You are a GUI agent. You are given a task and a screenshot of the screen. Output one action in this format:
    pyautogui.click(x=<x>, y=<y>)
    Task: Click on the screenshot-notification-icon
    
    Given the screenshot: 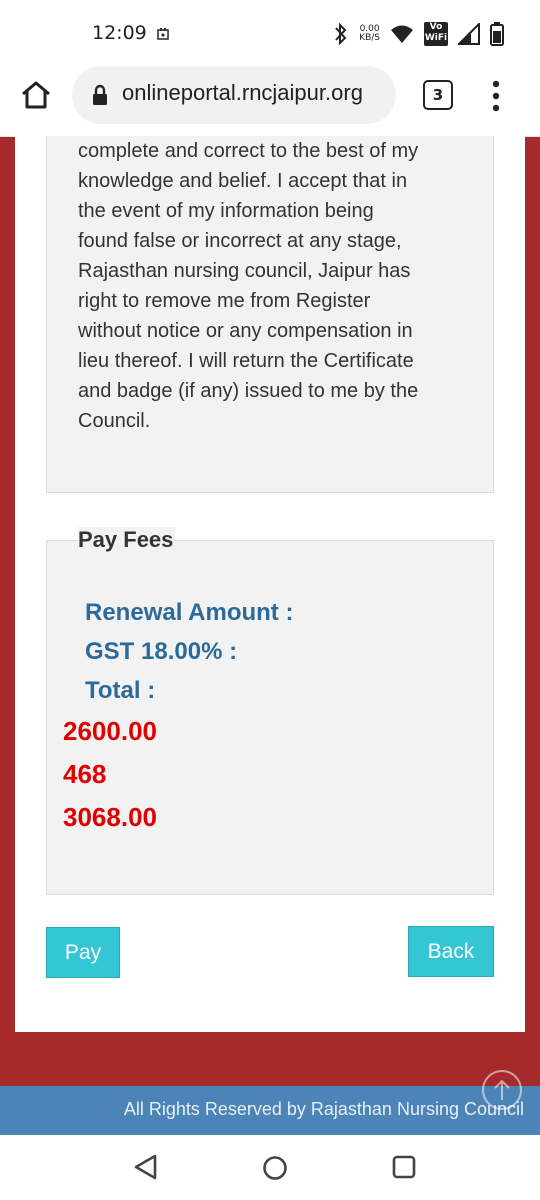 What is the action you would take?
    pyautogui.click(x=163, y=34)
    